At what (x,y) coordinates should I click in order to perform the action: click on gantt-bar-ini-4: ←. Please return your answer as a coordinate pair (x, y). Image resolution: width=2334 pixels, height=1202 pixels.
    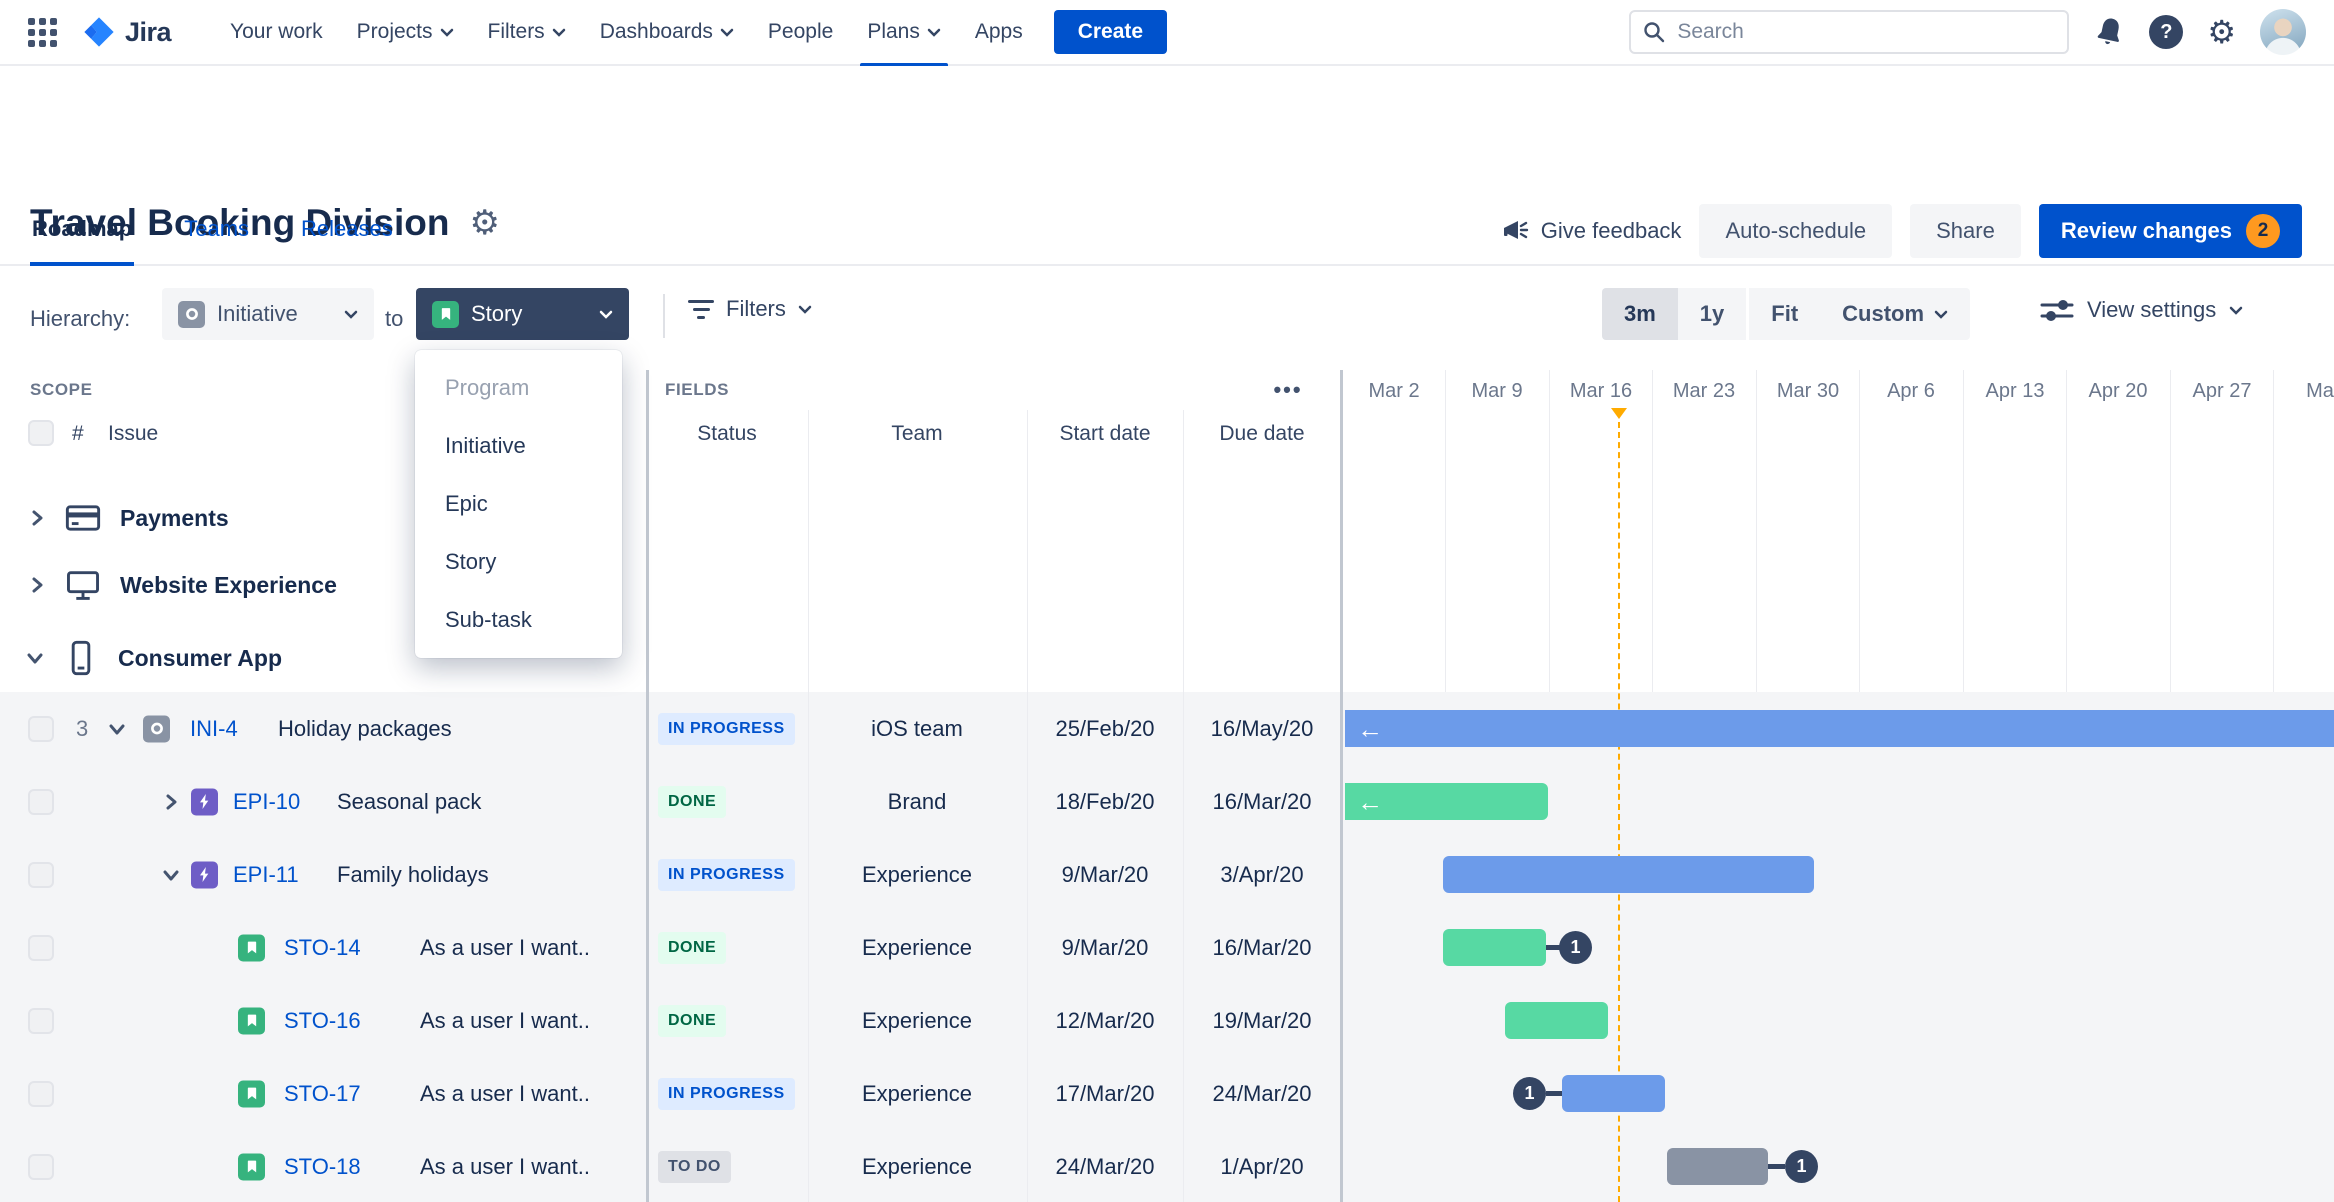
    Looking at the image, I should click on (1839, 728).